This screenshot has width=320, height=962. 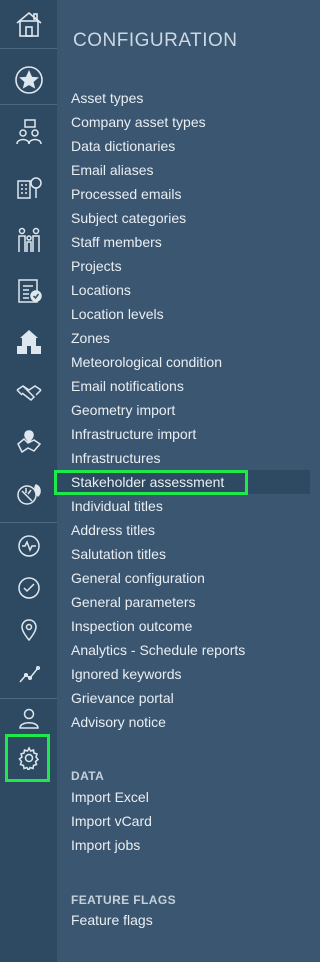 I want to click on menu-item-advisory-notice: Advisory notice, so click(x=183, y=722).